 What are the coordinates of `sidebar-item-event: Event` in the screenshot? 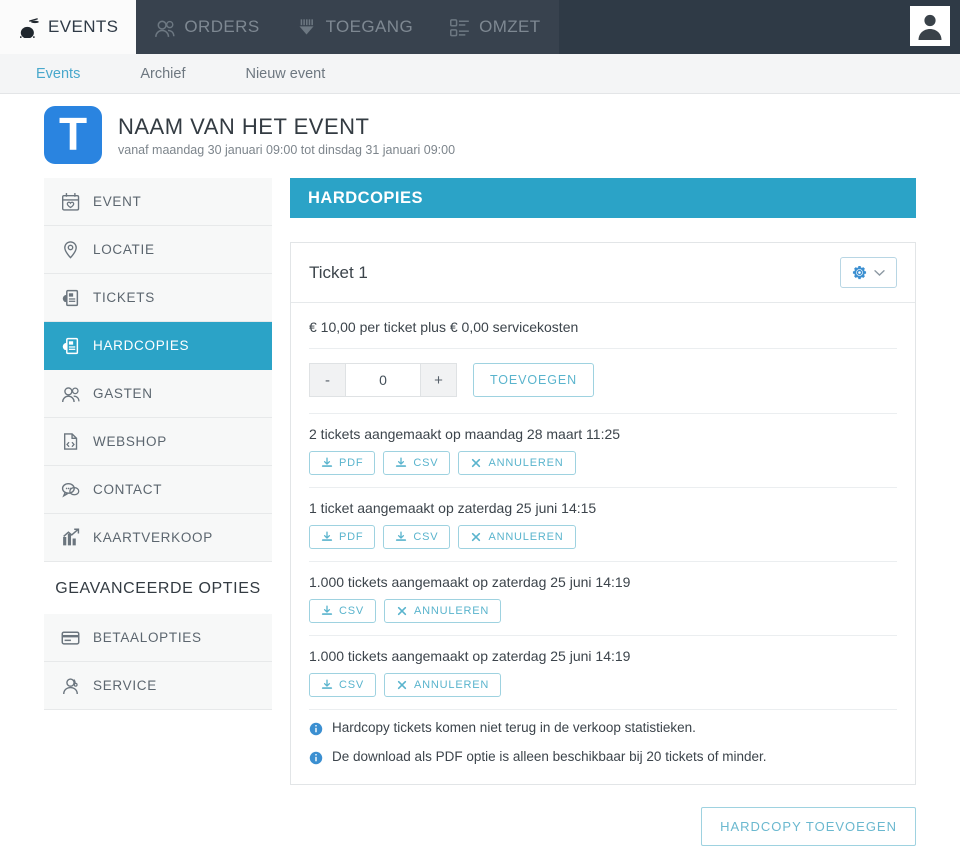 It's located at (158, 202).